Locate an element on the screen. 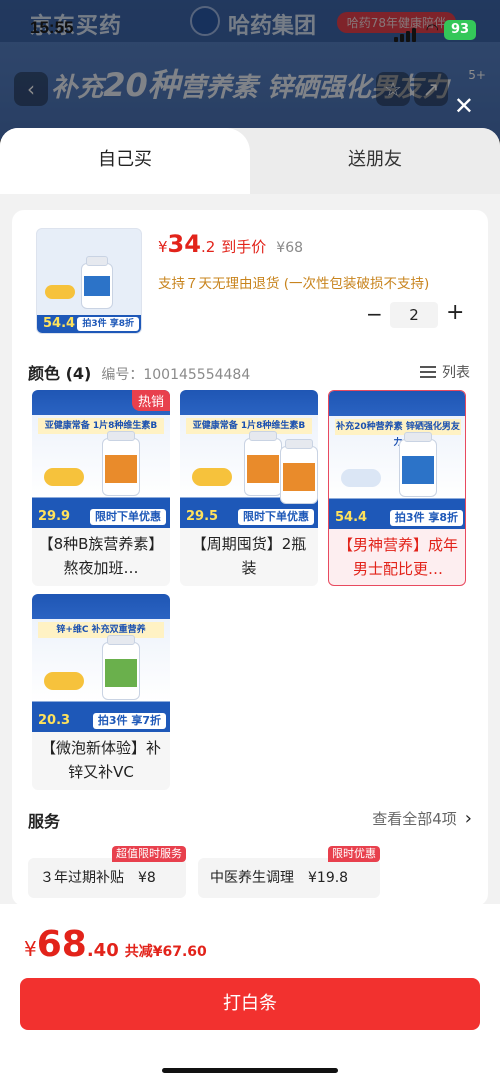 The height and width of the screenshot is (1082, 500). service-option: ３年过期补贴 ¥8 超值限时服务 is located at coordinates (107, 872).